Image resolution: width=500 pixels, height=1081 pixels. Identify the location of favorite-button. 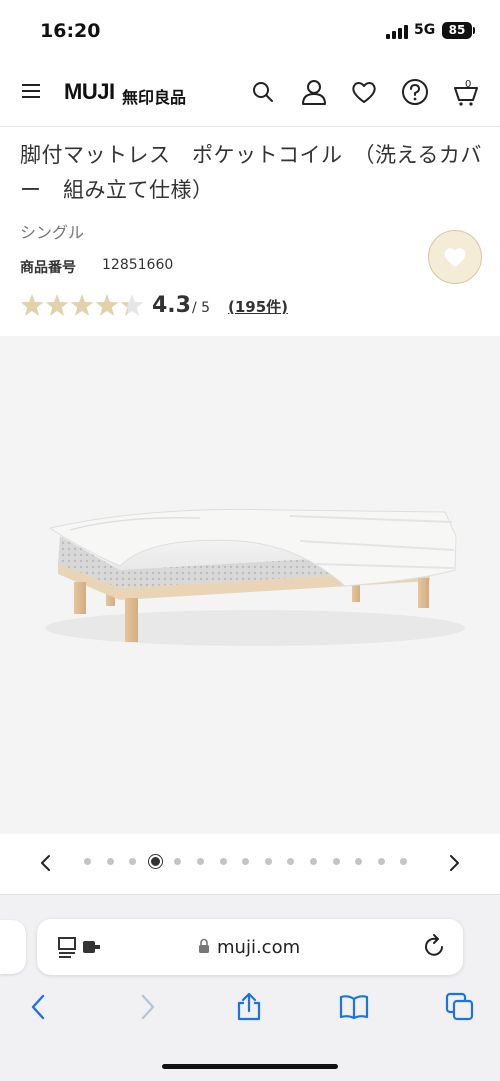
(455, 257).